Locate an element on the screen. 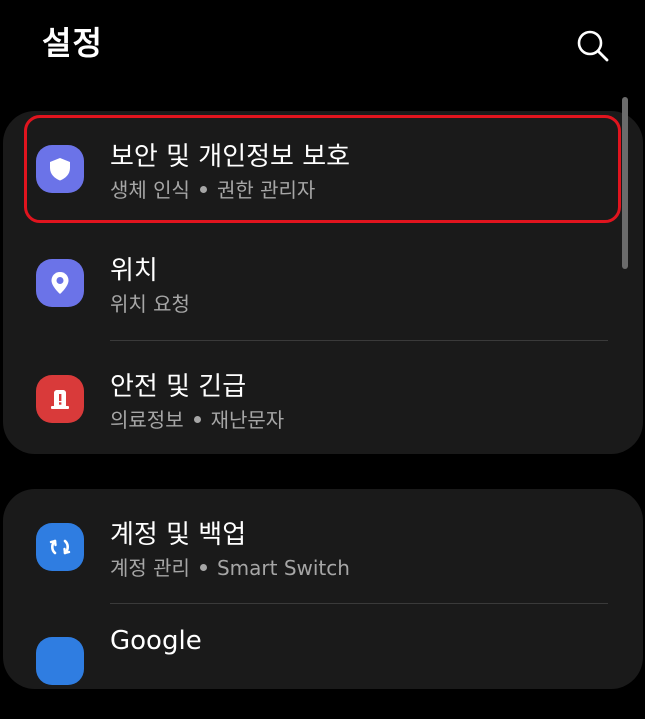 This screenshot has height=719, width=645. emergency-icon is located at coordinates (60, 399).